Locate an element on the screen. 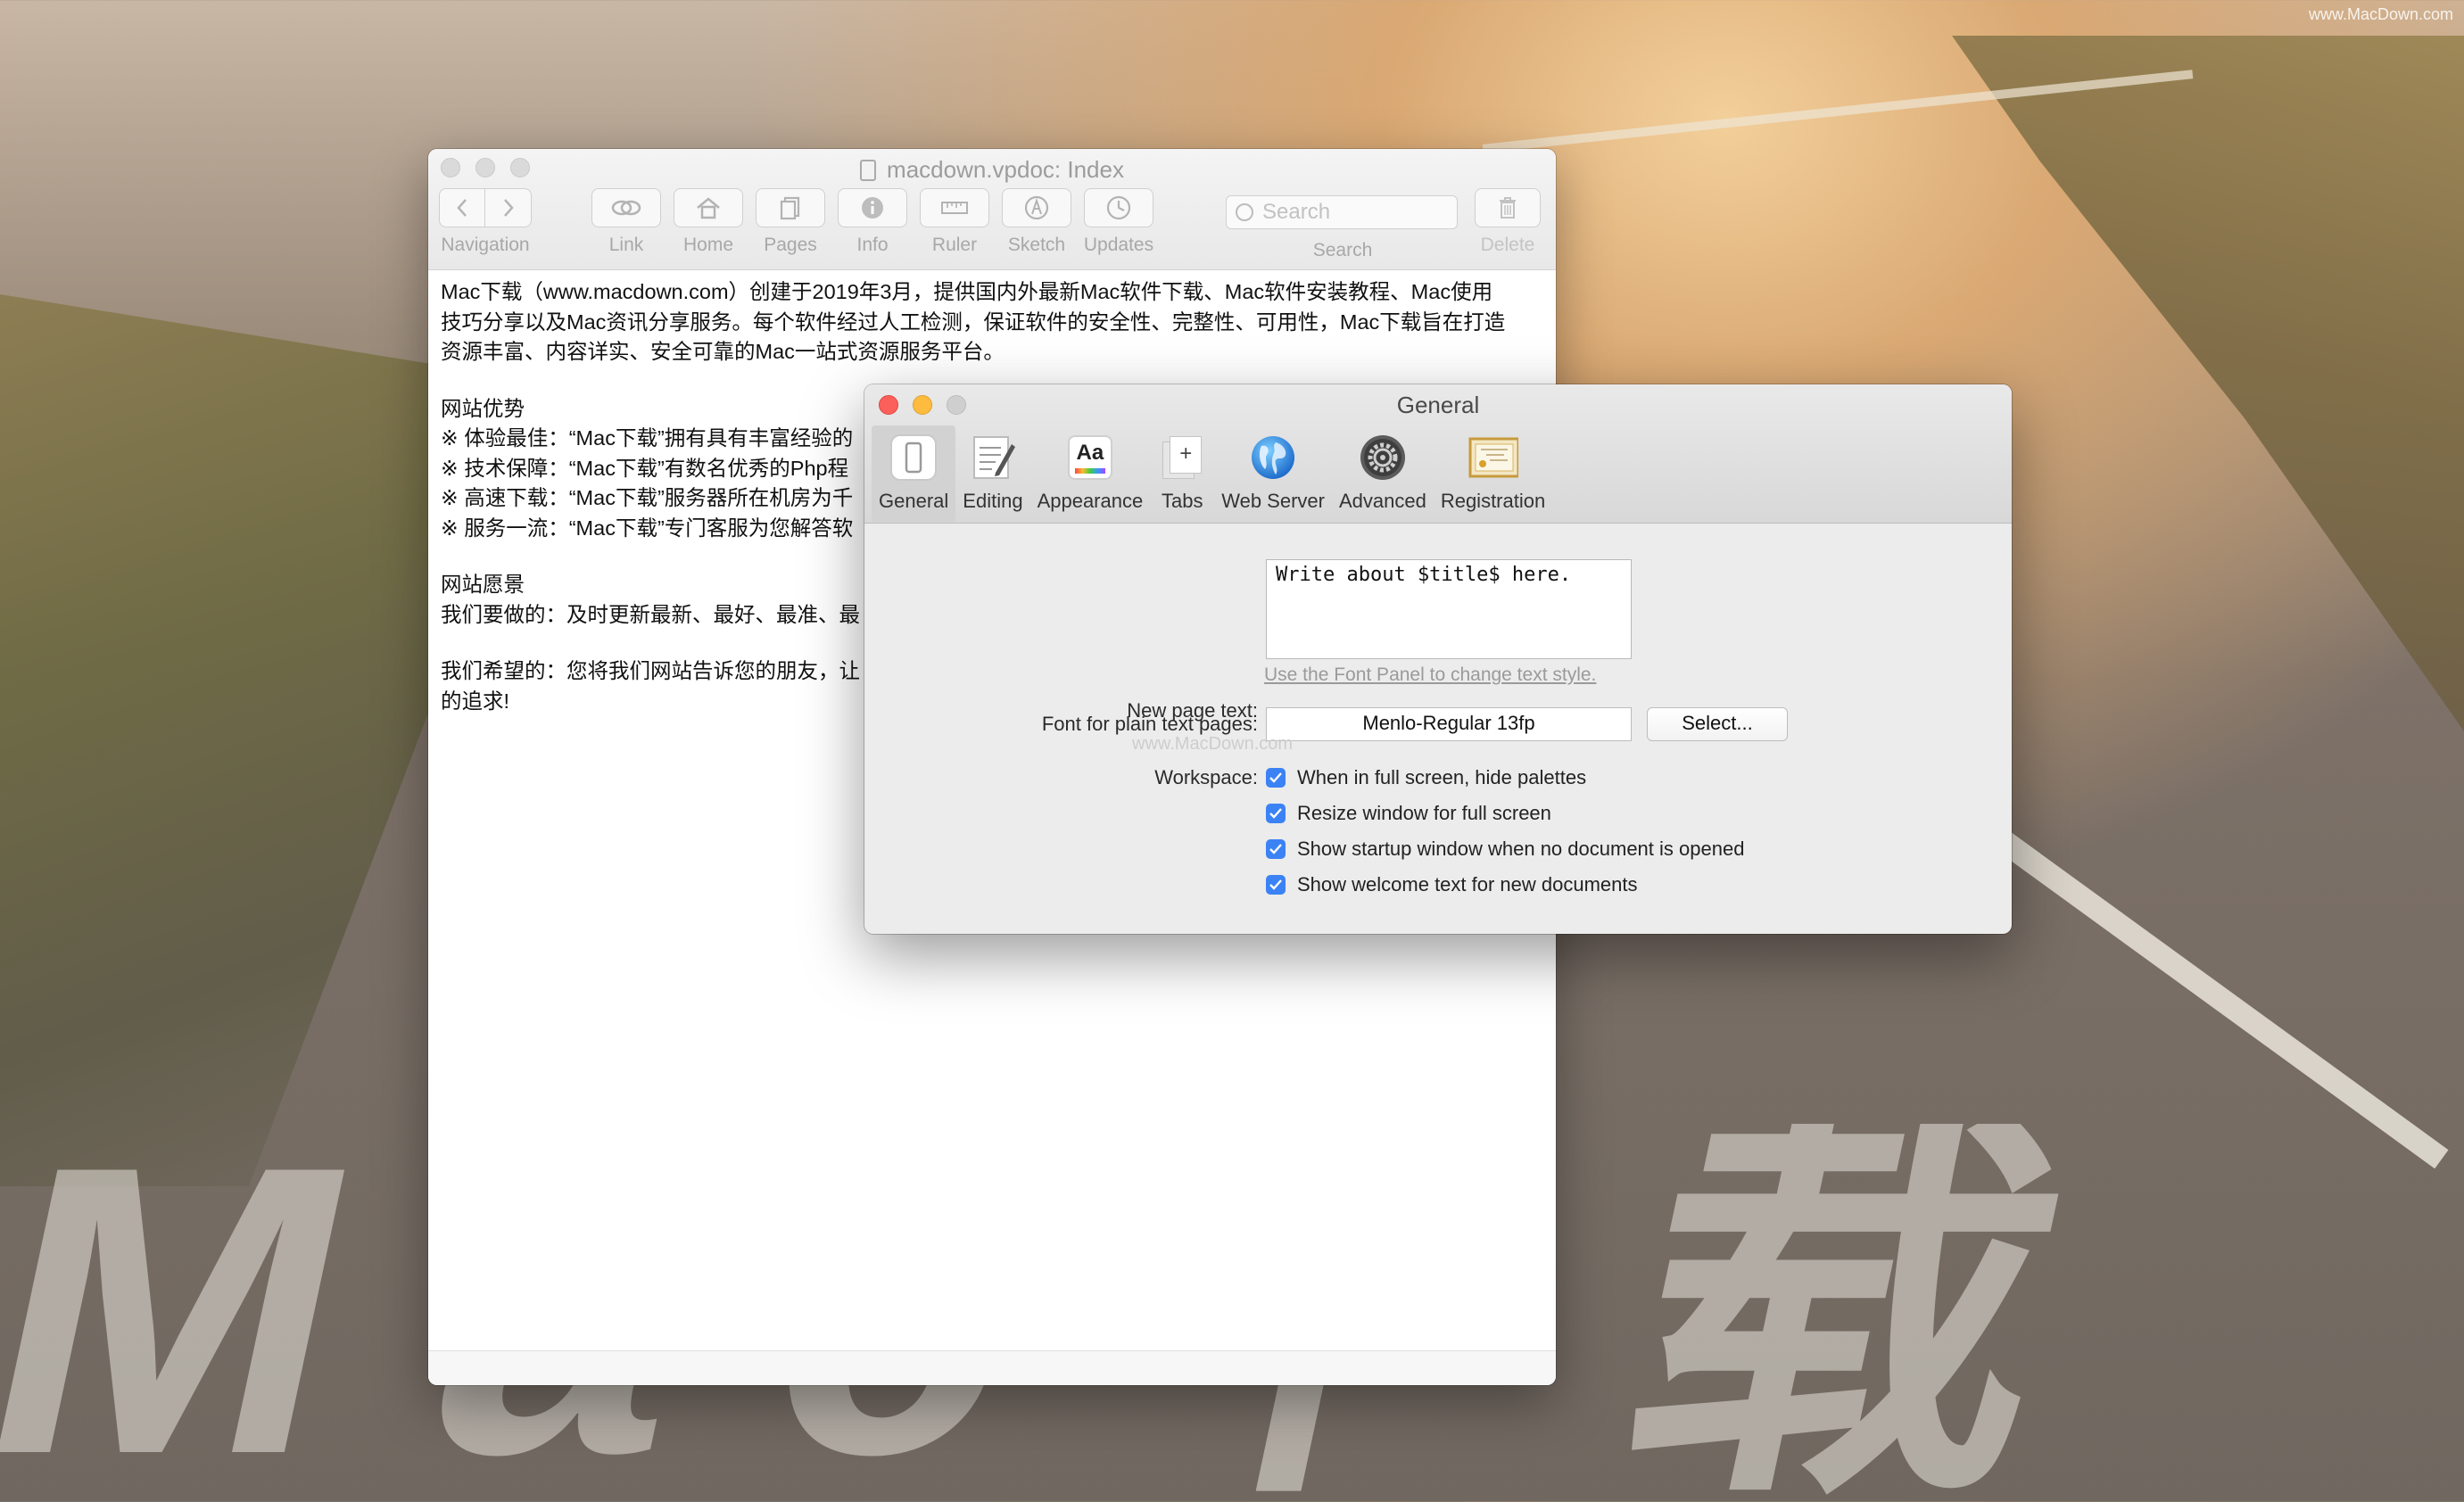 The image size is (2464, 1502). tab-tabs: + Tabs is located at coordinates (1182, 473).